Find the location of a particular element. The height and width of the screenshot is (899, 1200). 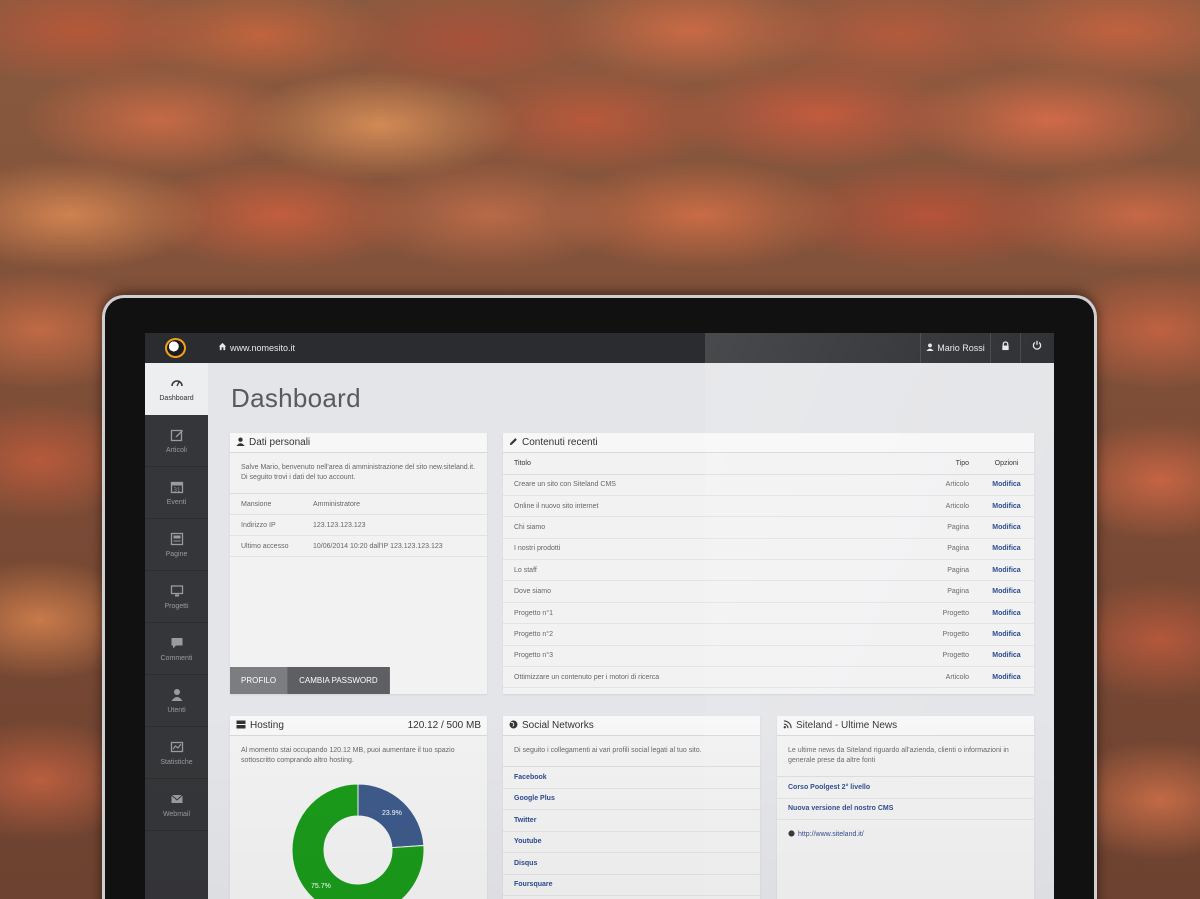

lock-icon is located at coordinates (1005, 348).